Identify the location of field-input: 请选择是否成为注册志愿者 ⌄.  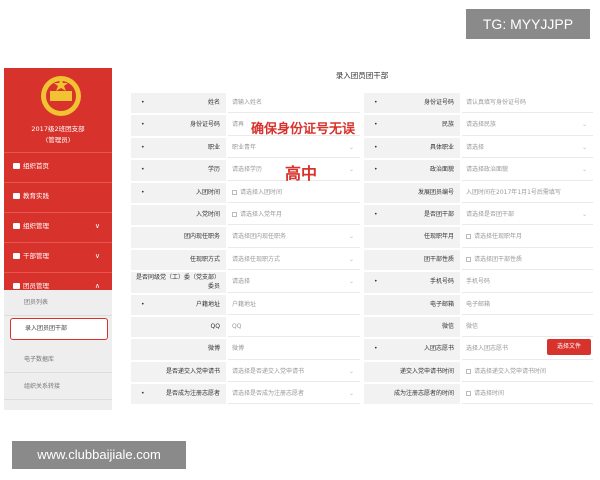
(294, 394).